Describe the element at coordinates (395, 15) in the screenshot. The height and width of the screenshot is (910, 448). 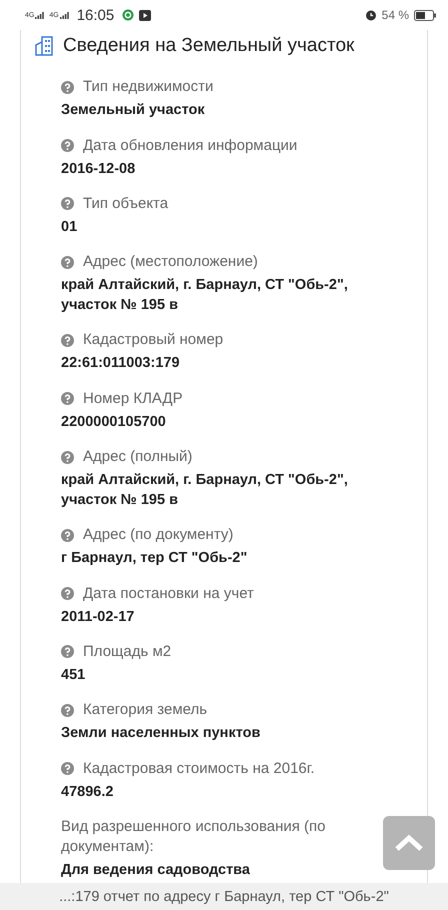
I see `battery-percent: 54 %` at that location.